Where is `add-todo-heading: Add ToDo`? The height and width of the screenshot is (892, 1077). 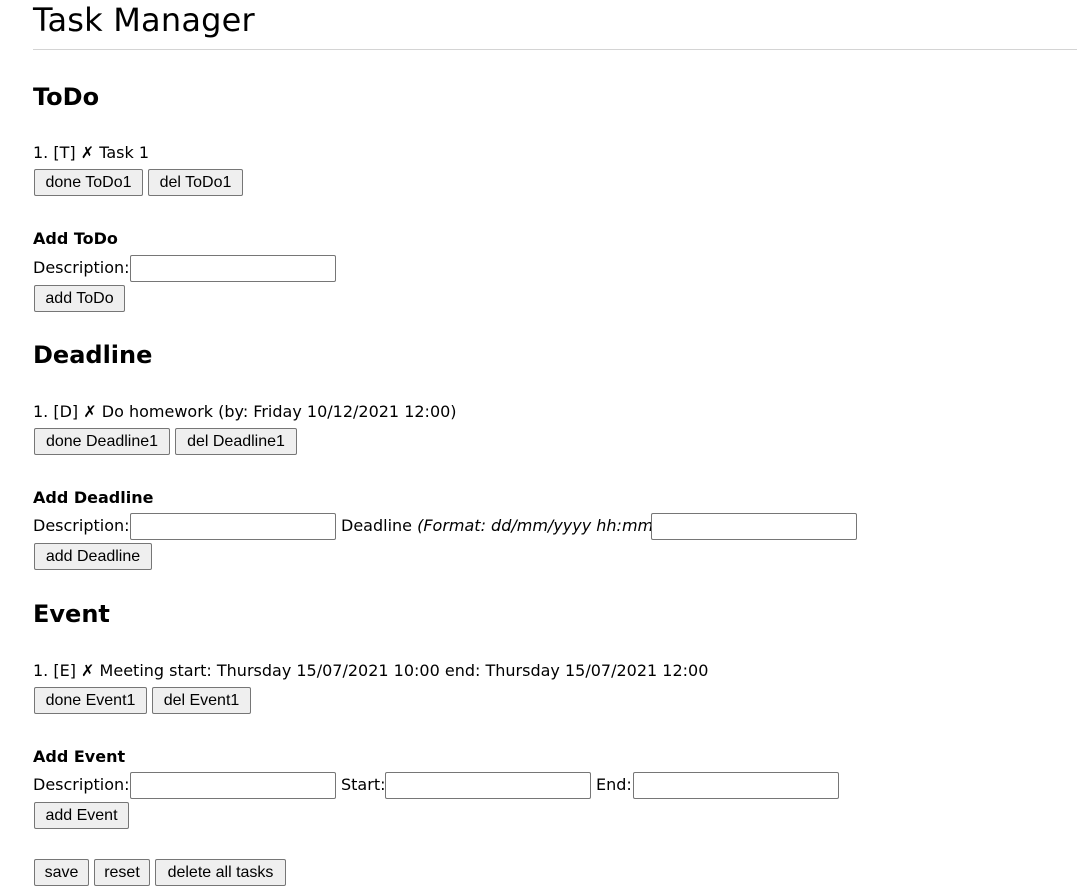
add-todo-heading: Add ToDo is located at coordinates (75, 238).